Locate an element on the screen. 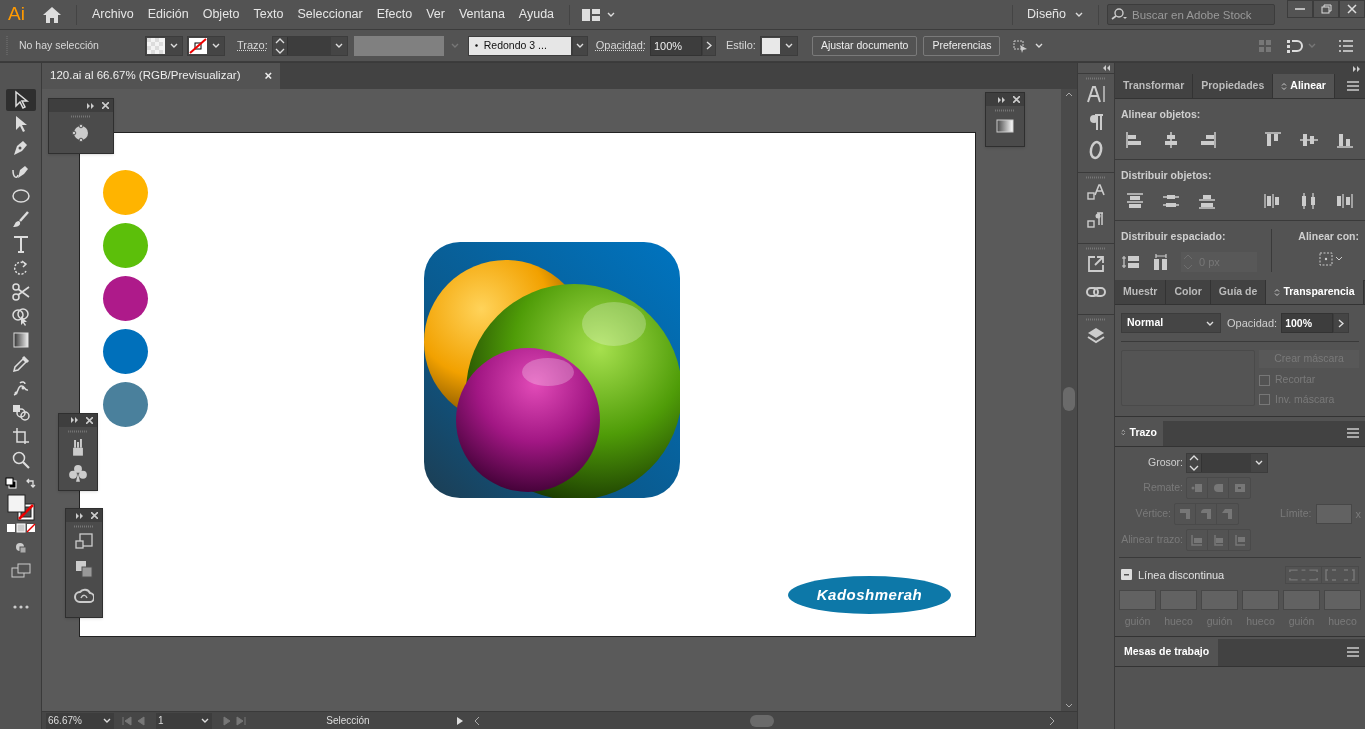  export-icon is located at coordinates (1096, 264).